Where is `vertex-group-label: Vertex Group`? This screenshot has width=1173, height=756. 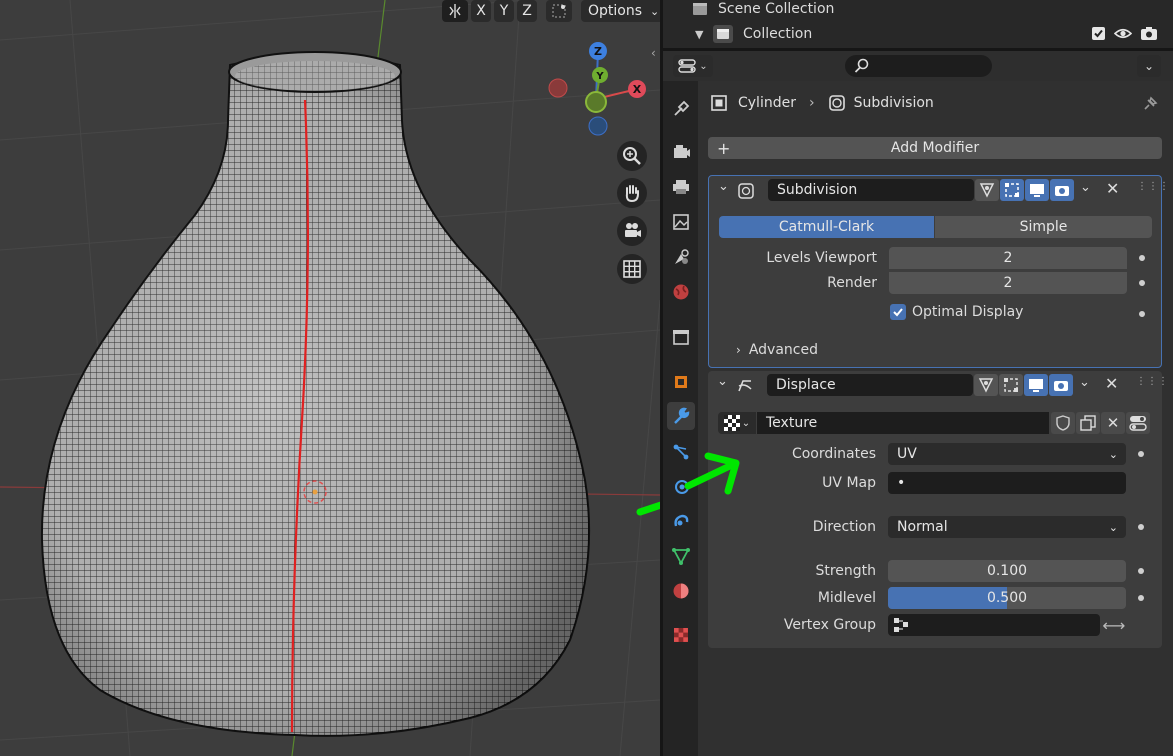
vertex-group-label: Vertex Group is located at coordinates (829, 625).